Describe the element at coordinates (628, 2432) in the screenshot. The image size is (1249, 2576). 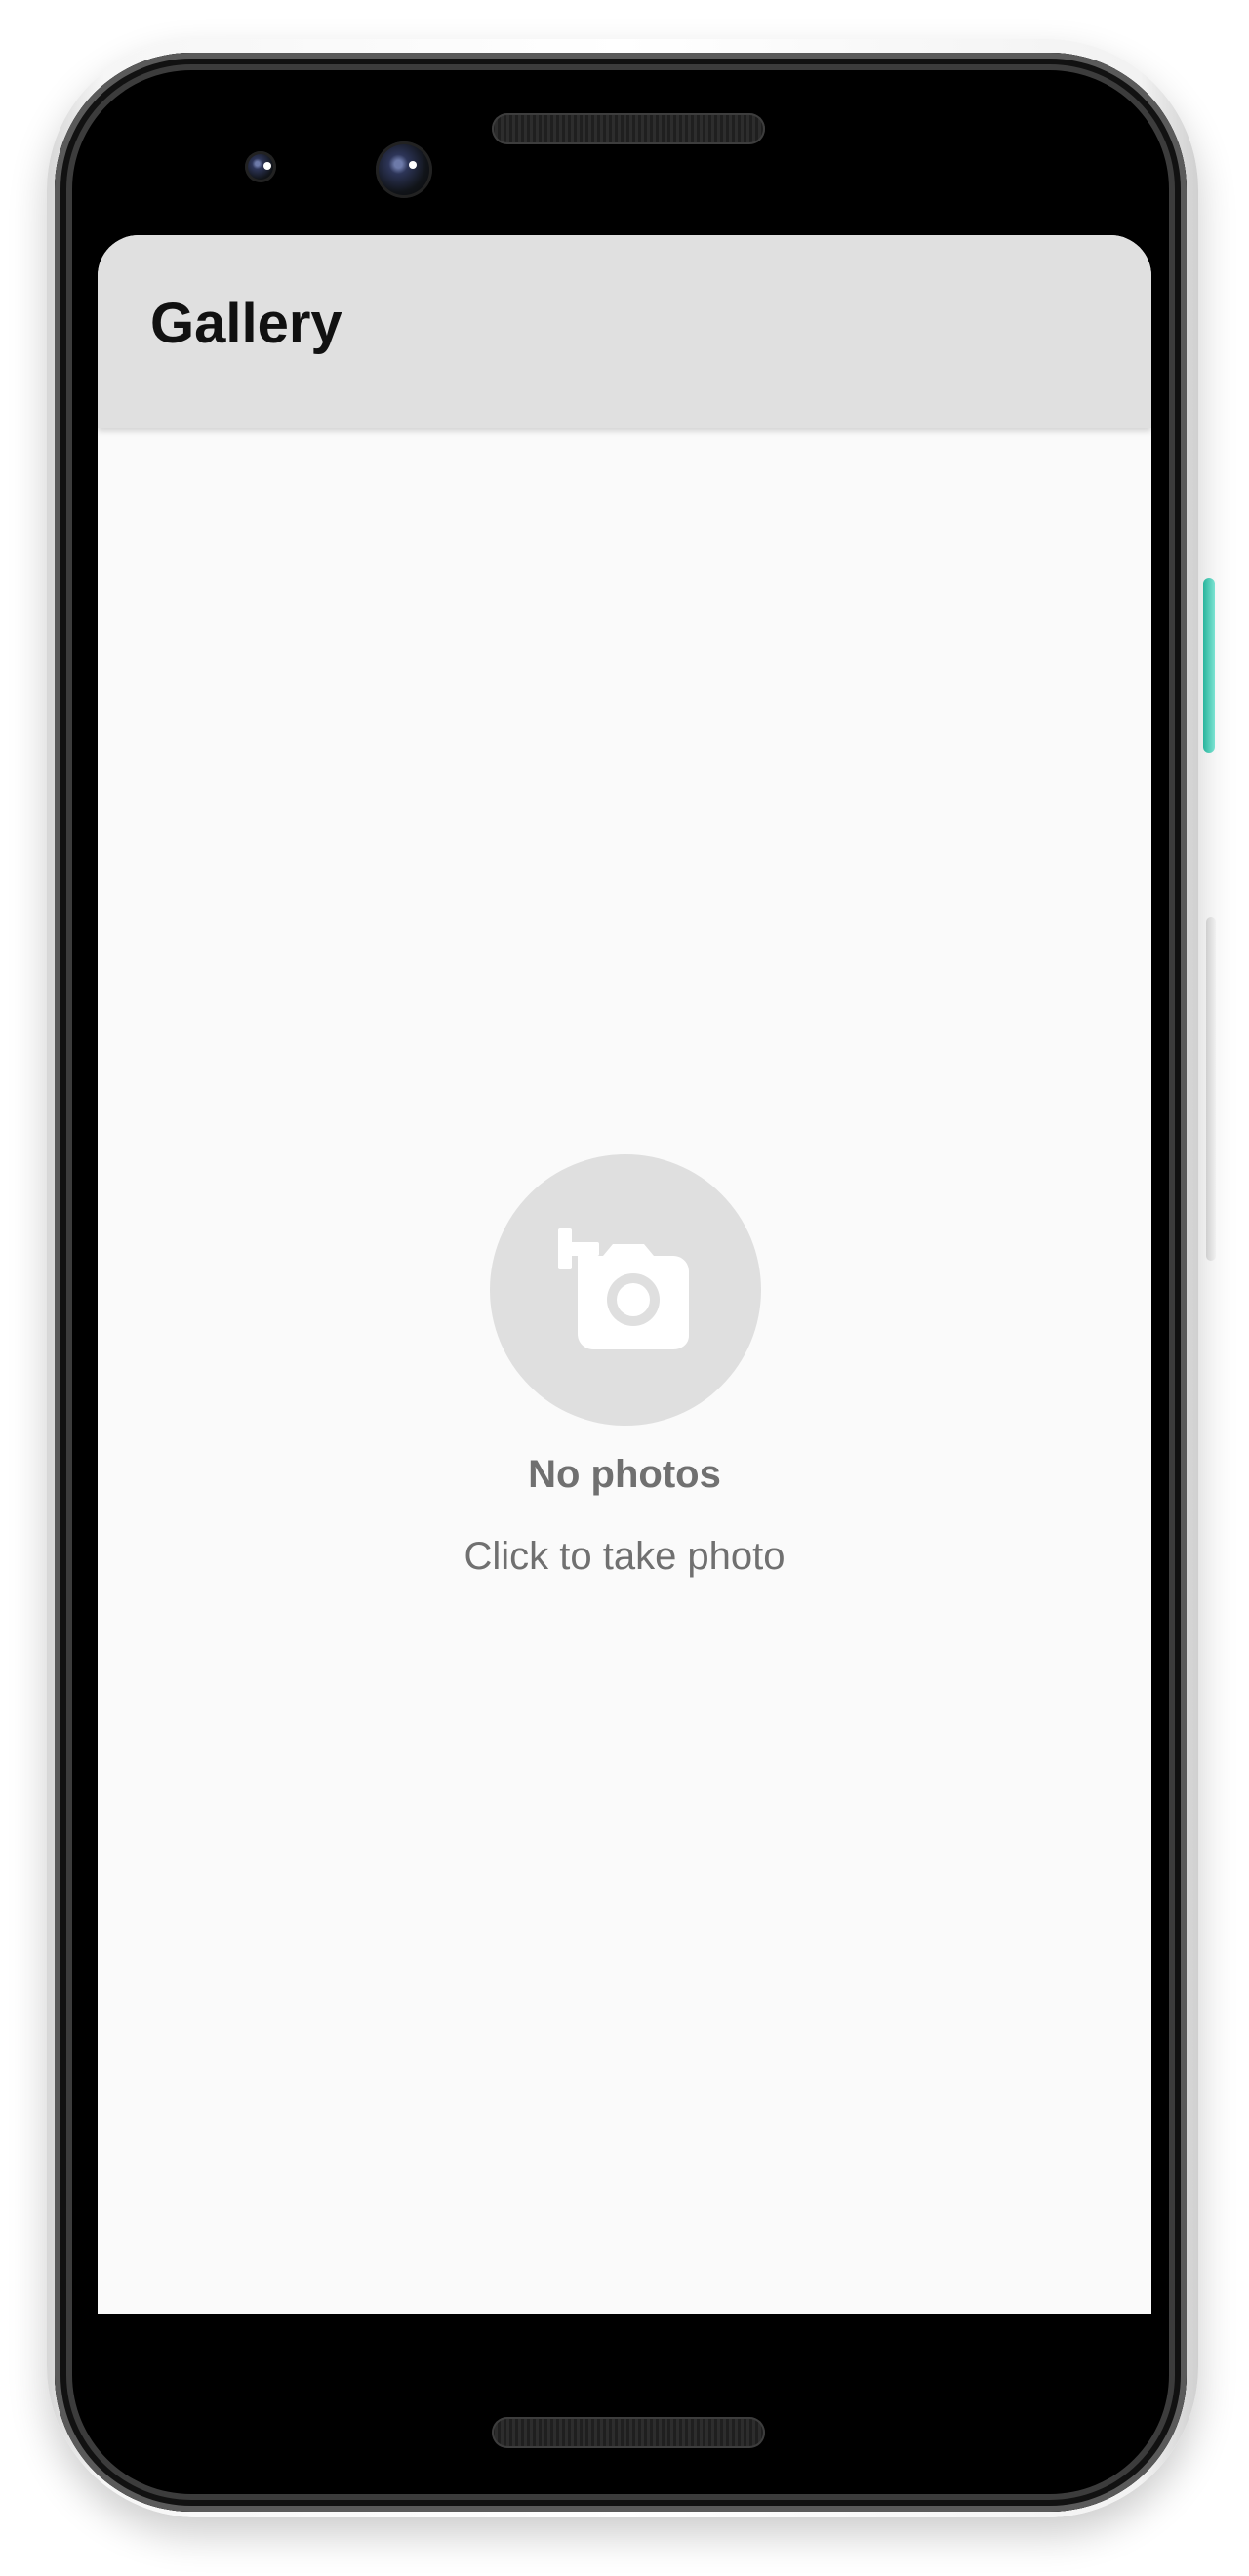
I see `bottom-speaker-grille` at that location.